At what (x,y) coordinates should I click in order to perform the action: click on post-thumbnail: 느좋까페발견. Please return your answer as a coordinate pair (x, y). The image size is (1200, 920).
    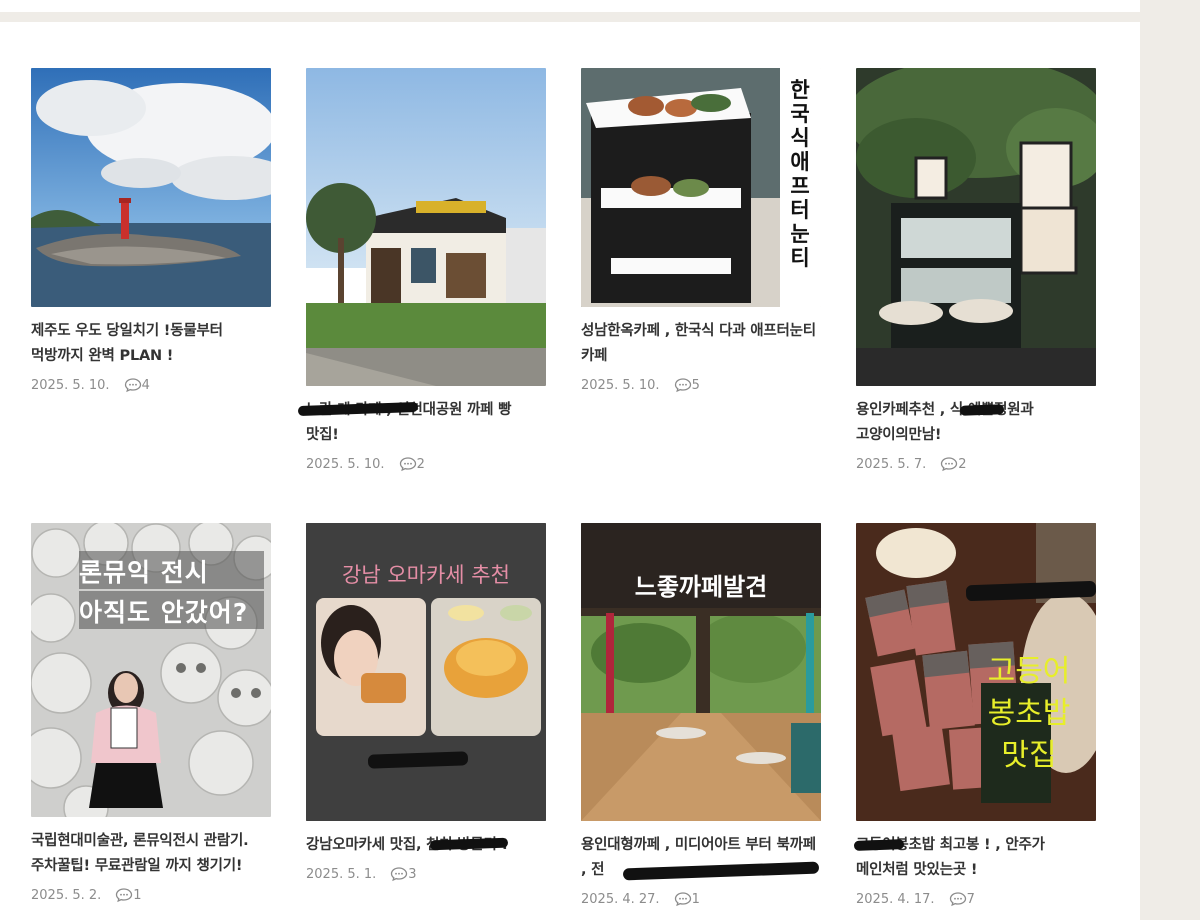
    Looking at the image, I should click on (701, 672).